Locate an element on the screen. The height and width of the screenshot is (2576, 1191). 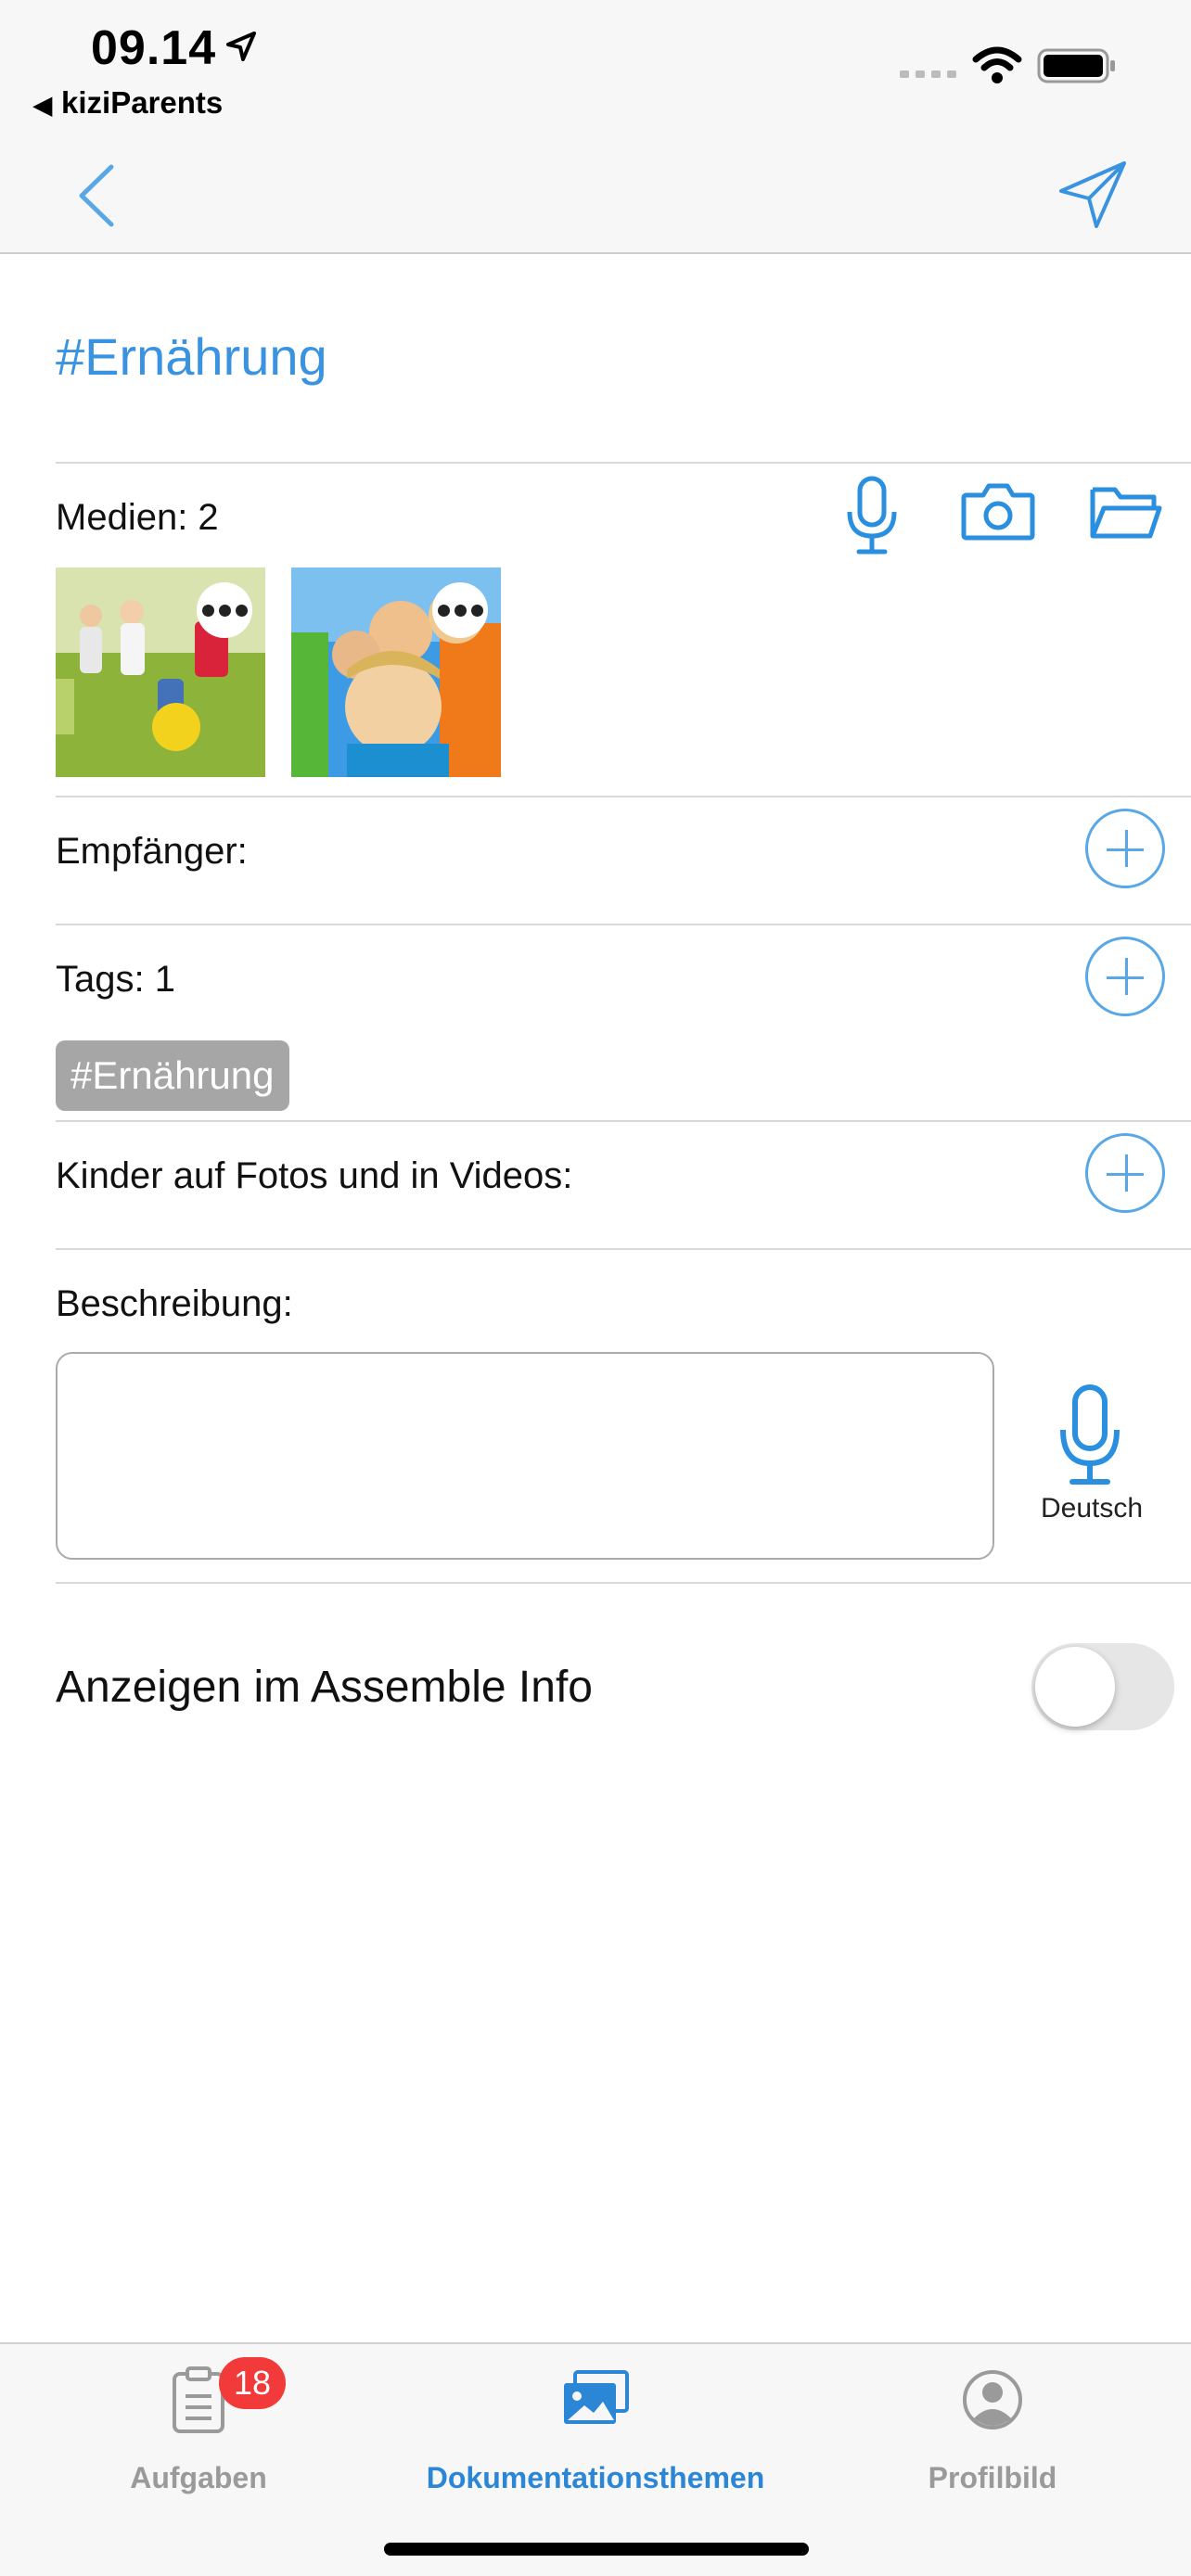
microphone-icon is located at coordinates (872, 515).